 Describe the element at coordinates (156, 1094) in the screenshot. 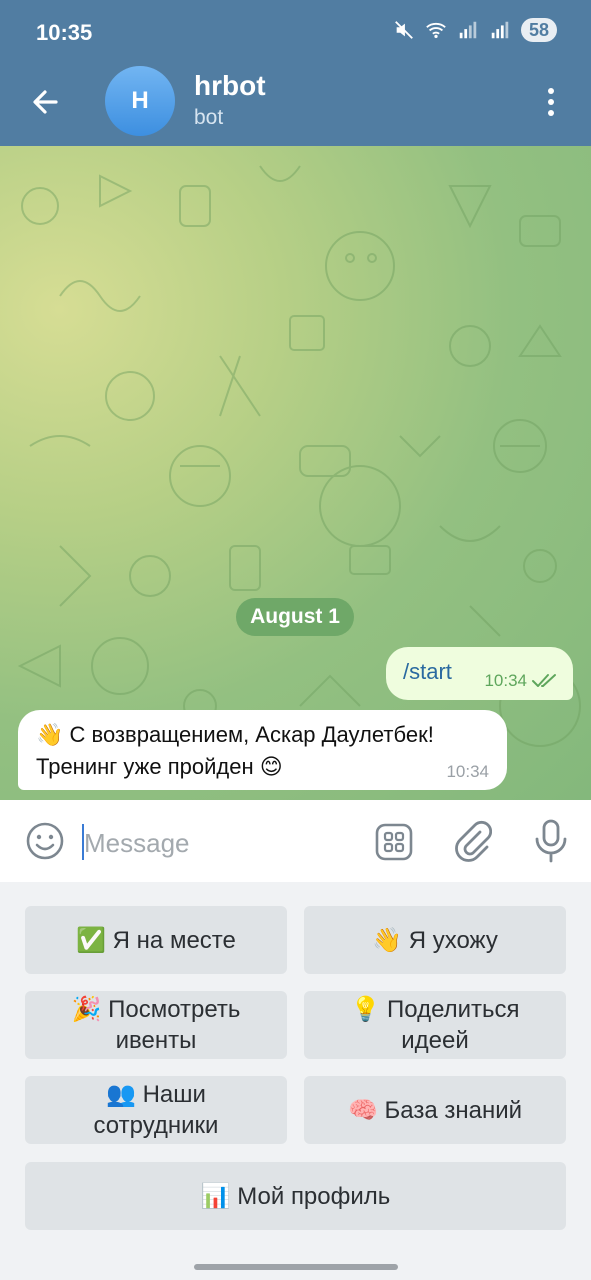

I see `button-label: 👥 Наши` at that location.